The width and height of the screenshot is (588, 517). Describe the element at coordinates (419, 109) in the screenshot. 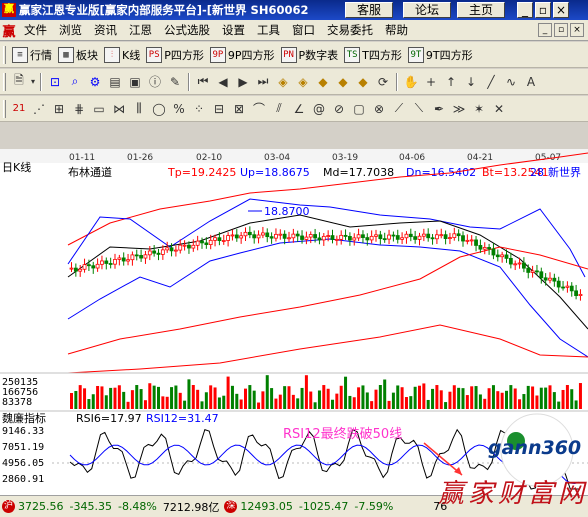

I see `angle-down-icon: ⟍` at that location.